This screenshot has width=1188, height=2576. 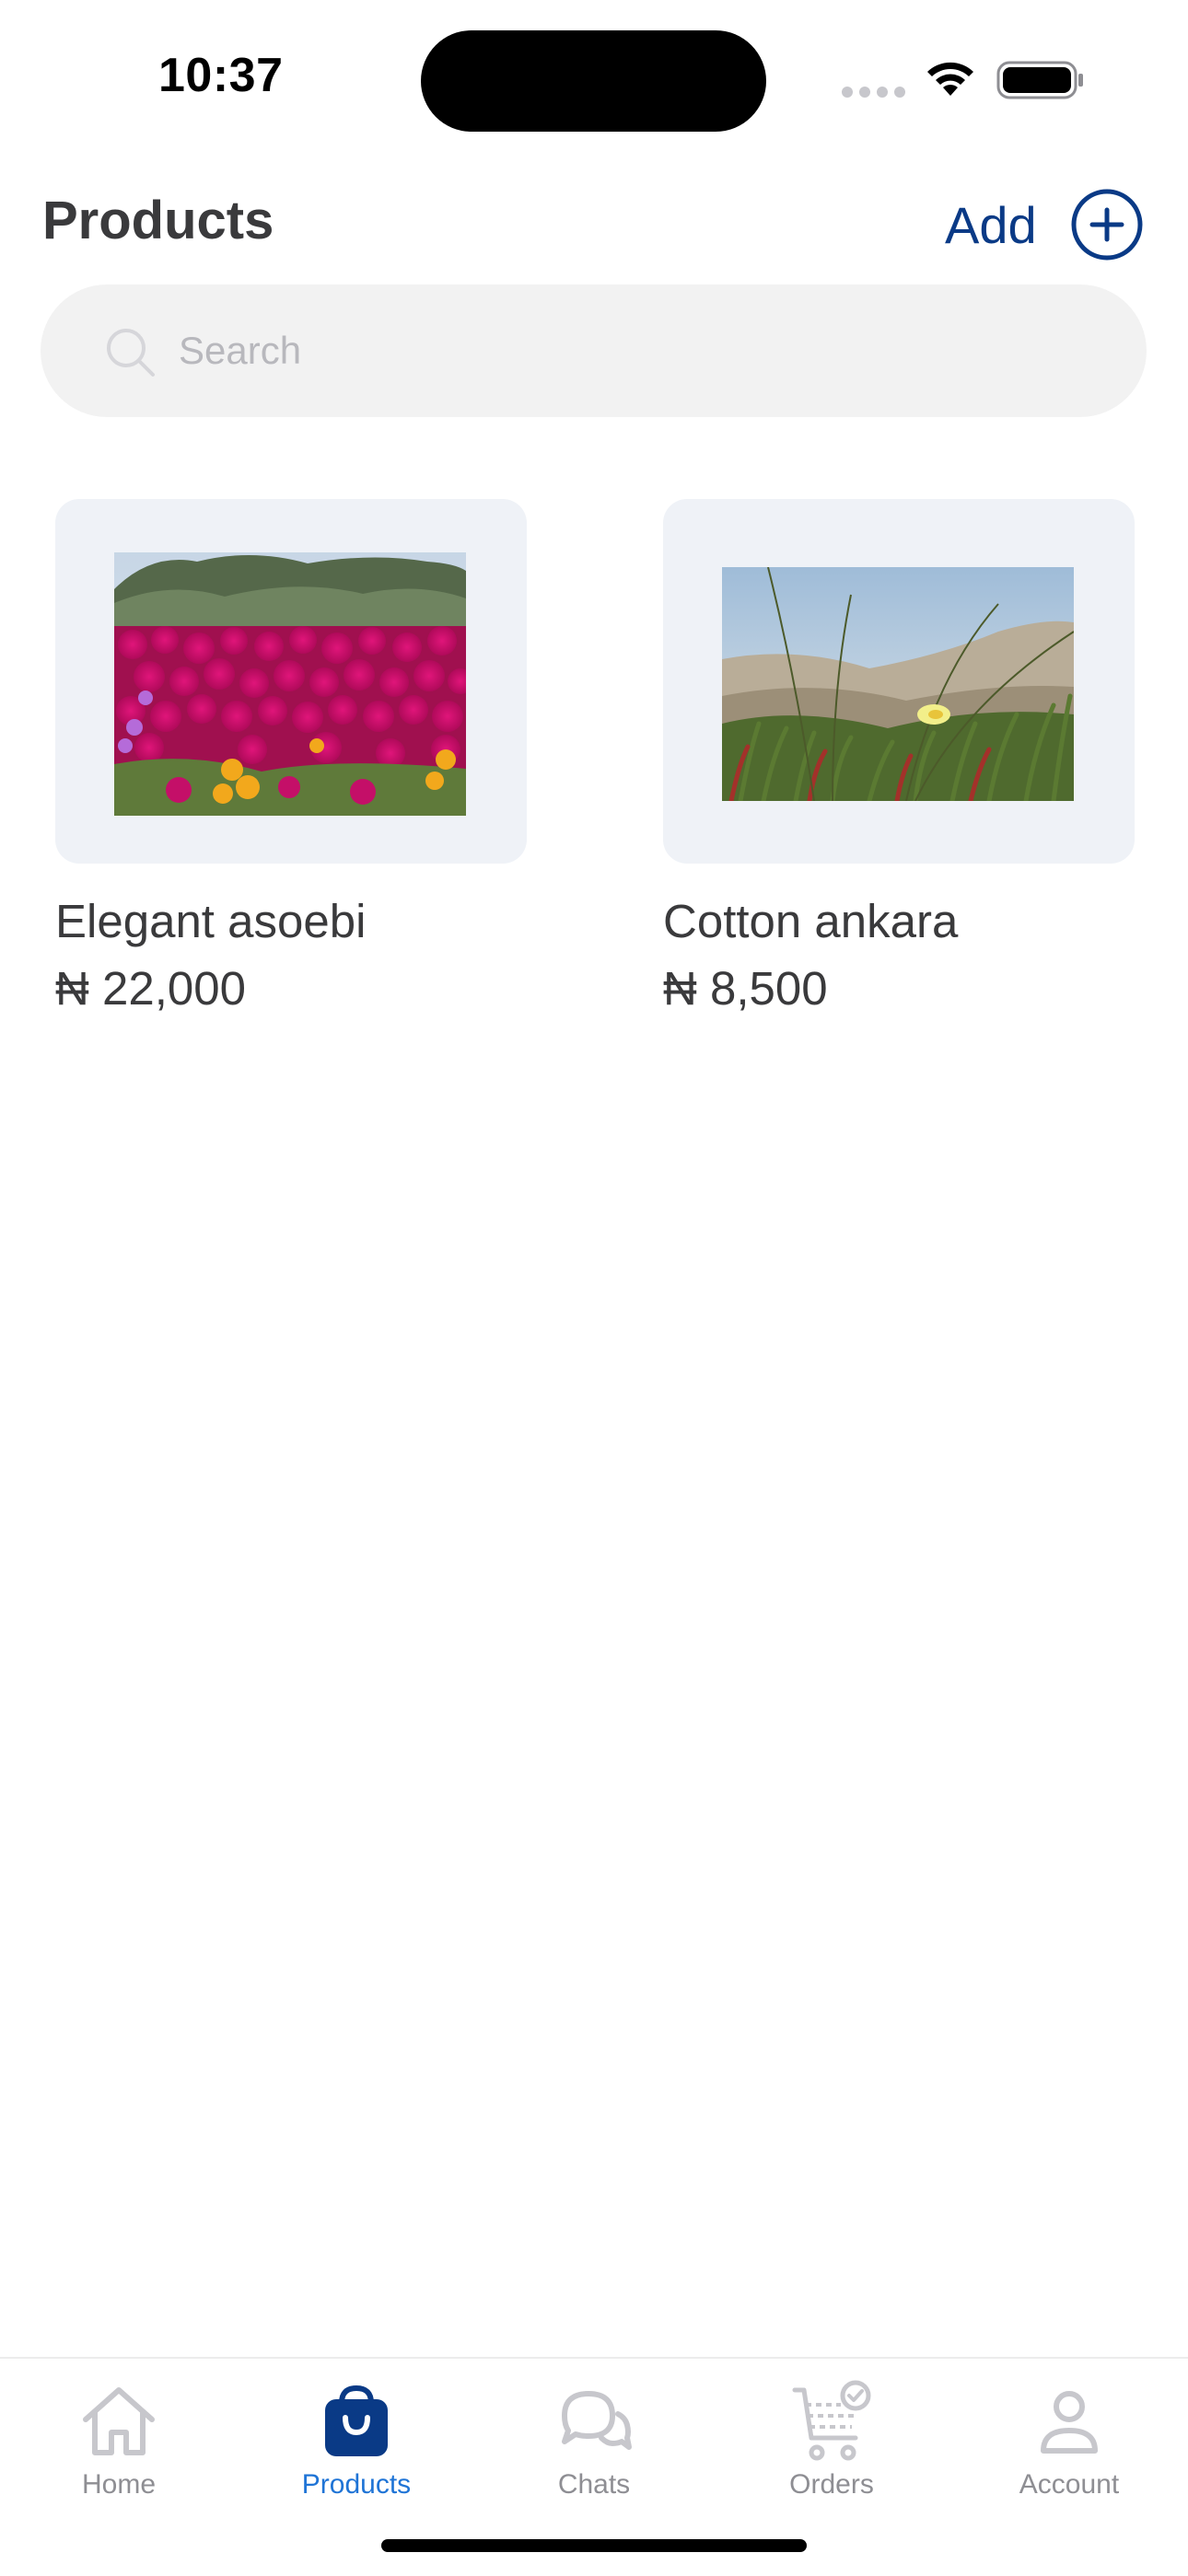 I want to click on battery-icon, so click(x=1039, y=80).